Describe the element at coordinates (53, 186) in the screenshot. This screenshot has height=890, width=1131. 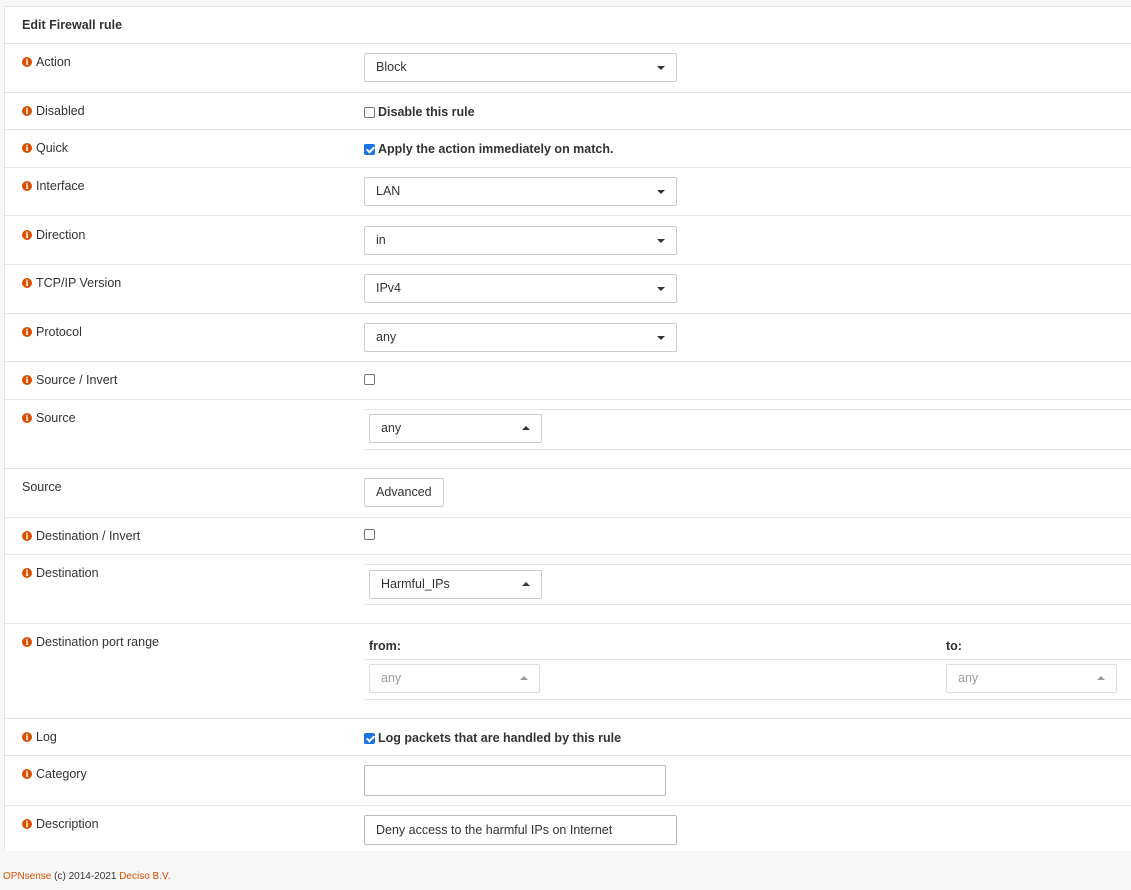
I see `interface-label: i Interface` at that location.